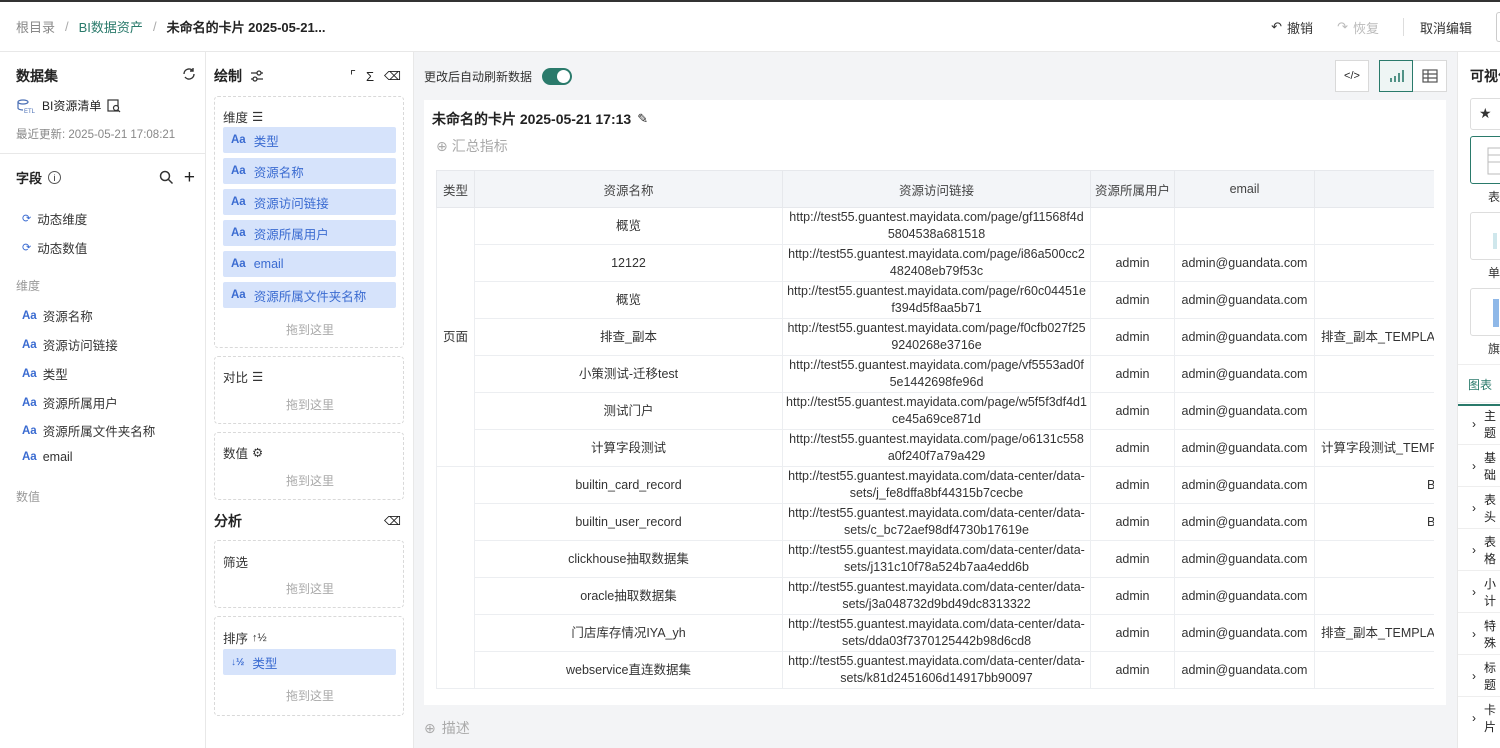 This screenshot has width=1500, height=748. Describe the element at coordinates (628, 596) in the screenshot. I see `table-cell: oracle抽取数据集` at that location.